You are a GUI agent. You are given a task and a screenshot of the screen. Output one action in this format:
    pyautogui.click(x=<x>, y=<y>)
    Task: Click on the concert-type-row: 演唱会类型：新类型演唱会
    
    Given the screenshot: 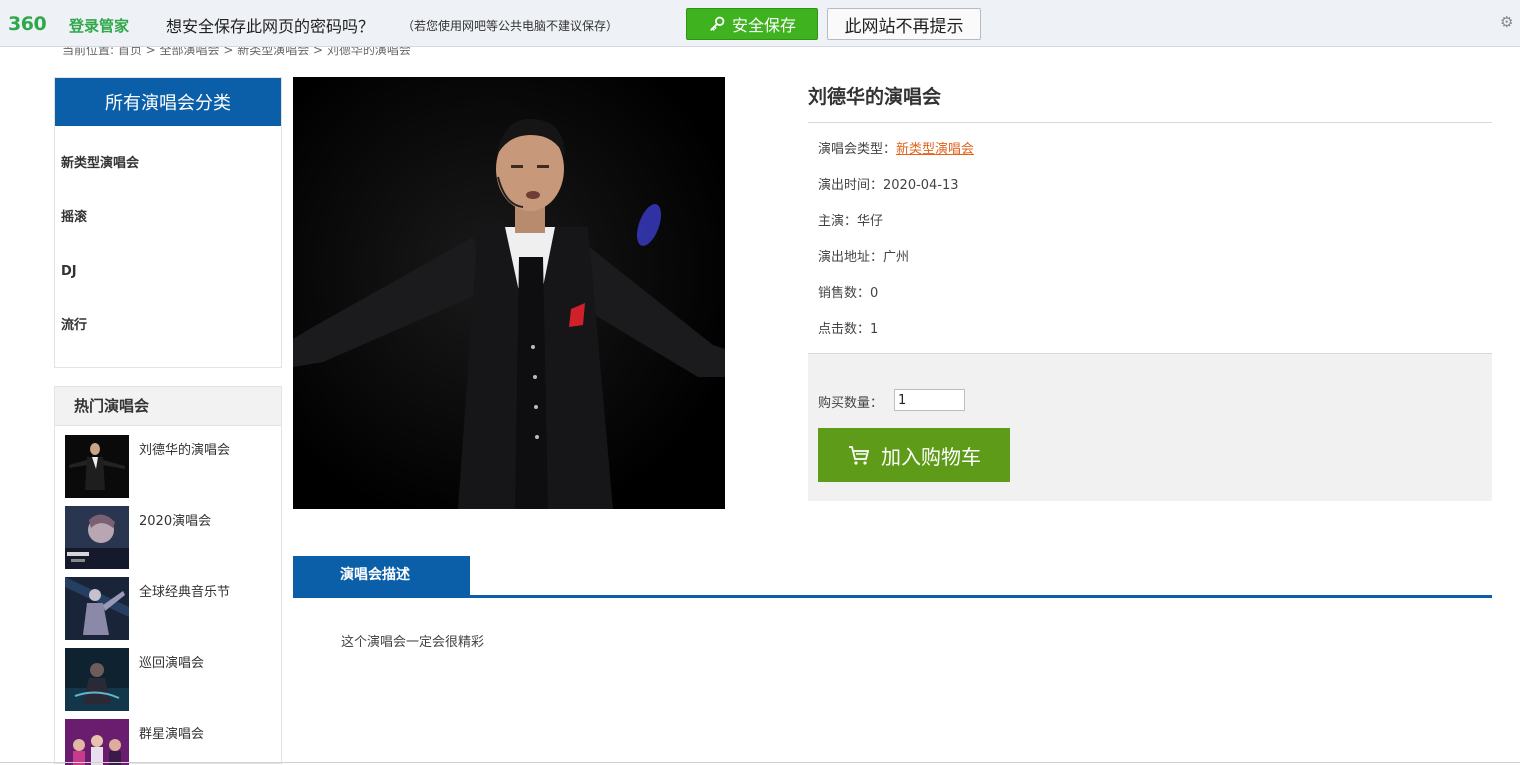 What is the action you would take?
    pyautogui.click(x=896, y=159)
    